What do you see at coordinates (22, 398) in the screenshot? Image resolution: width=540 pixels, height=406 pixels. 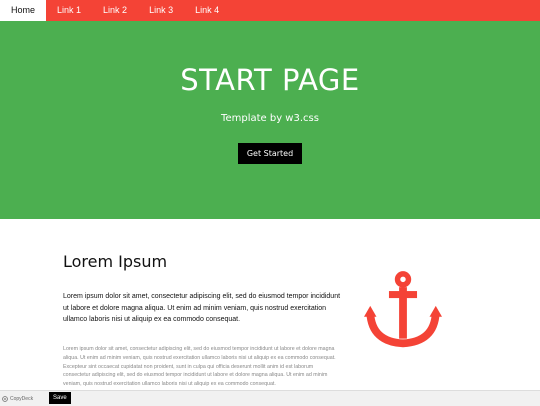 I see `brand-name: CopyDeck` at bounding box center [22, 398].